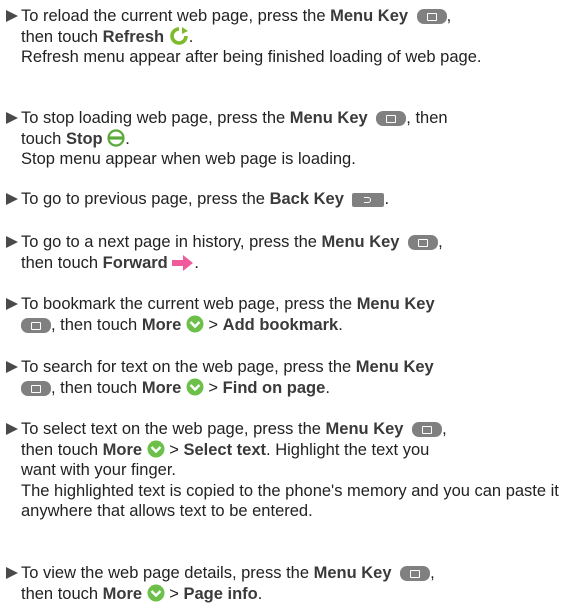  I want to click on refresh-icon, so click(178, 35).